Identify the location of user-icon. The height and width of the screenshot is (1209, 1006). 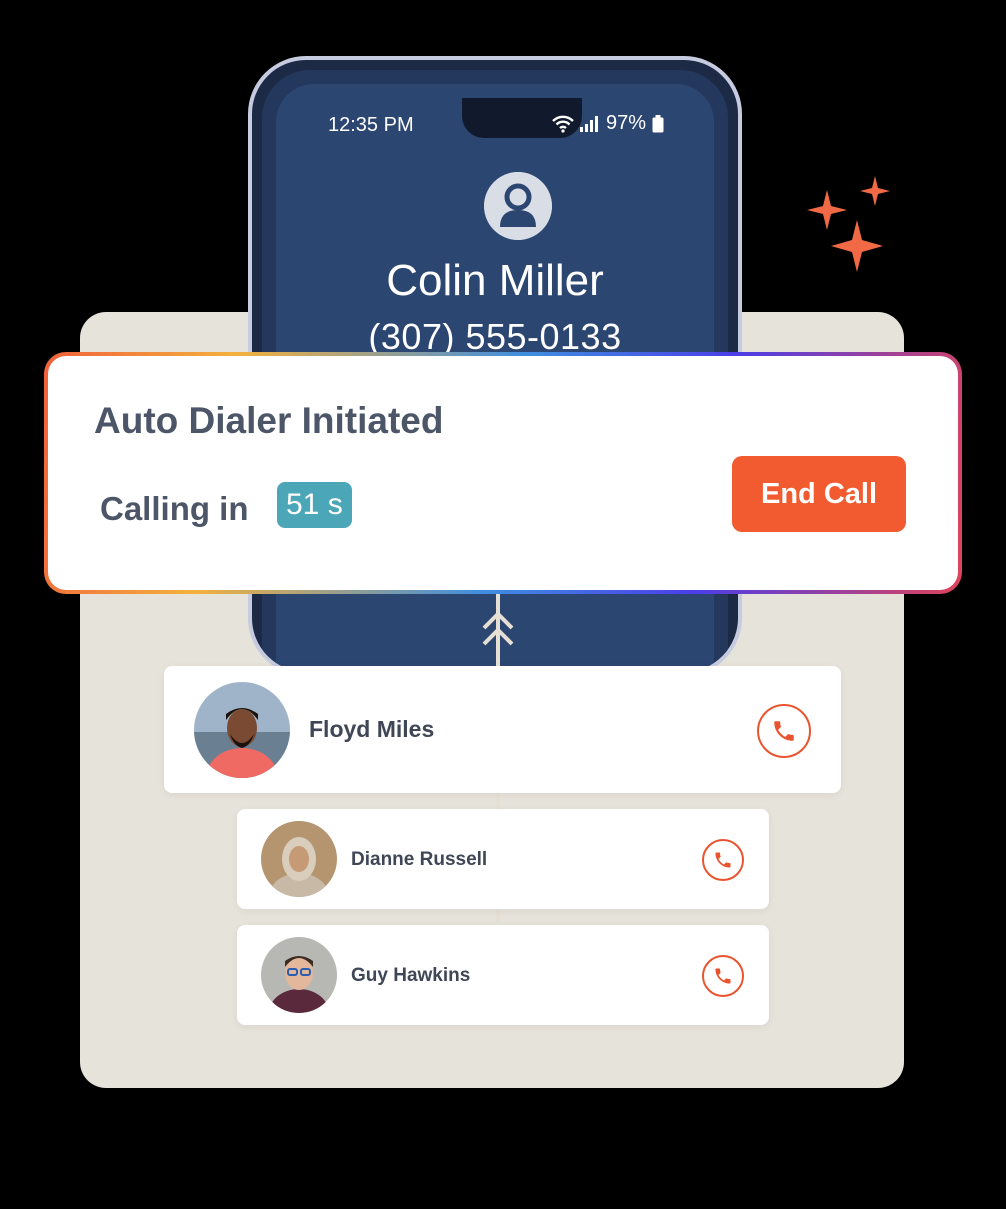
(518, 206).